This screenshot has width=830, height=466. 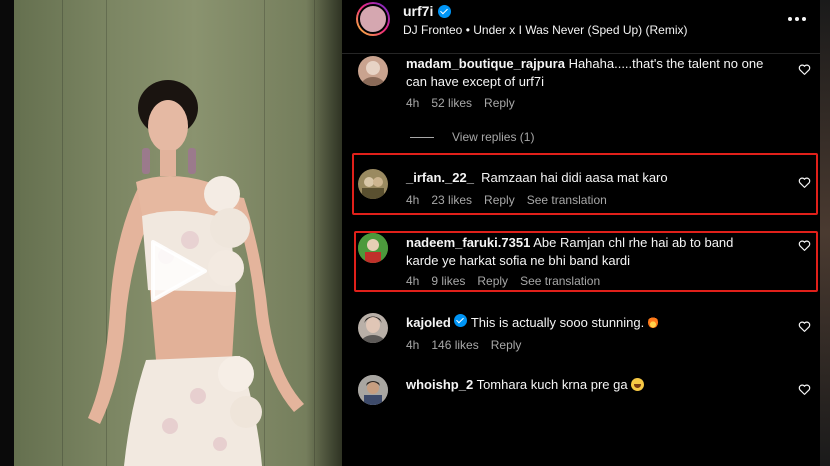 I want to click on replies-divider, so click(x=422, y=137).